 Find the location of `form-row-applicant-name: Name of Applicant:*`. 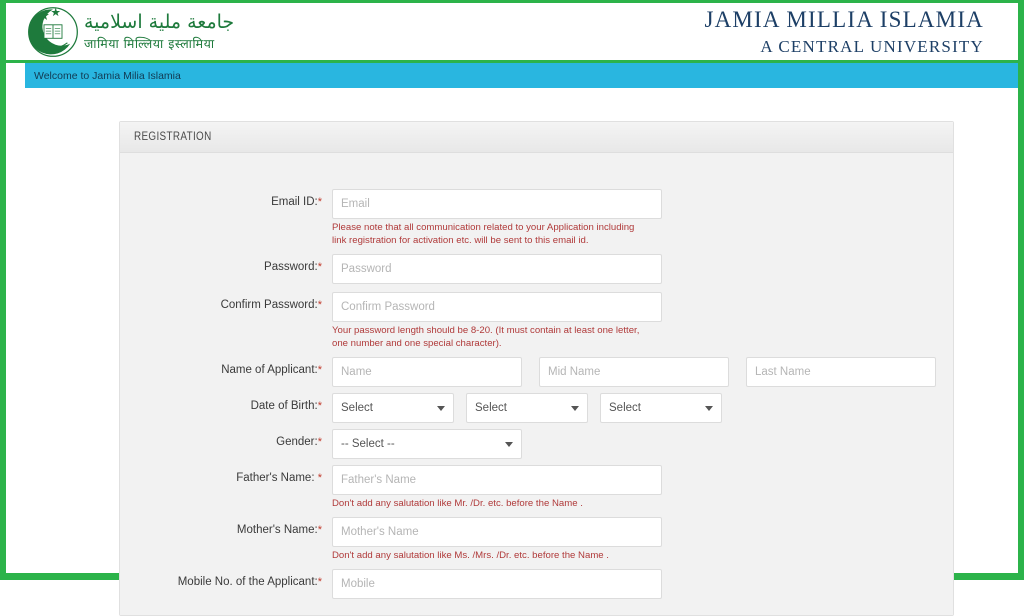

form-row-applicant-name: Name of Applicant:* is located at coordinates (536, 374).